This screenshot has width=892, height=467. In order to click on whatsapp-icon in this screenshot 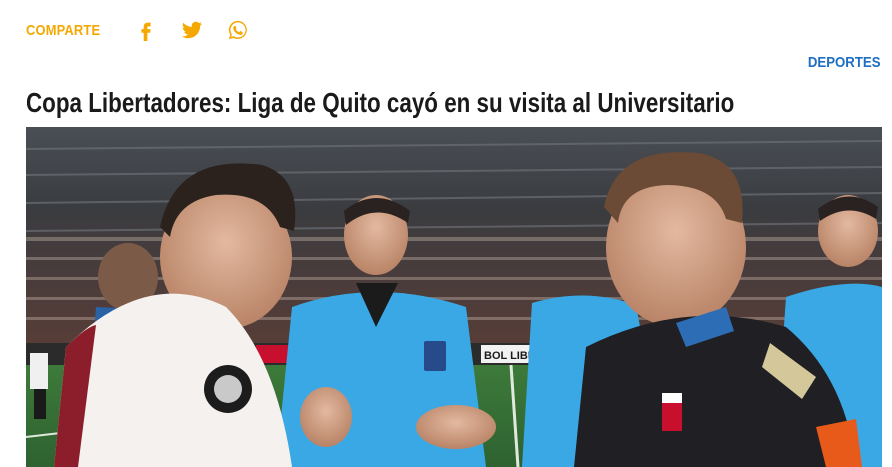, I will do `click(238, 30)`.